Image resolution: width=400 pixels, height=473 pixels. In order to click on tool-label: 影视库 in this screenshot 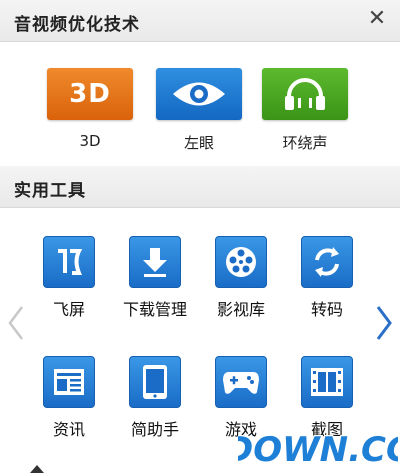, I will do `click(240, 309)`.